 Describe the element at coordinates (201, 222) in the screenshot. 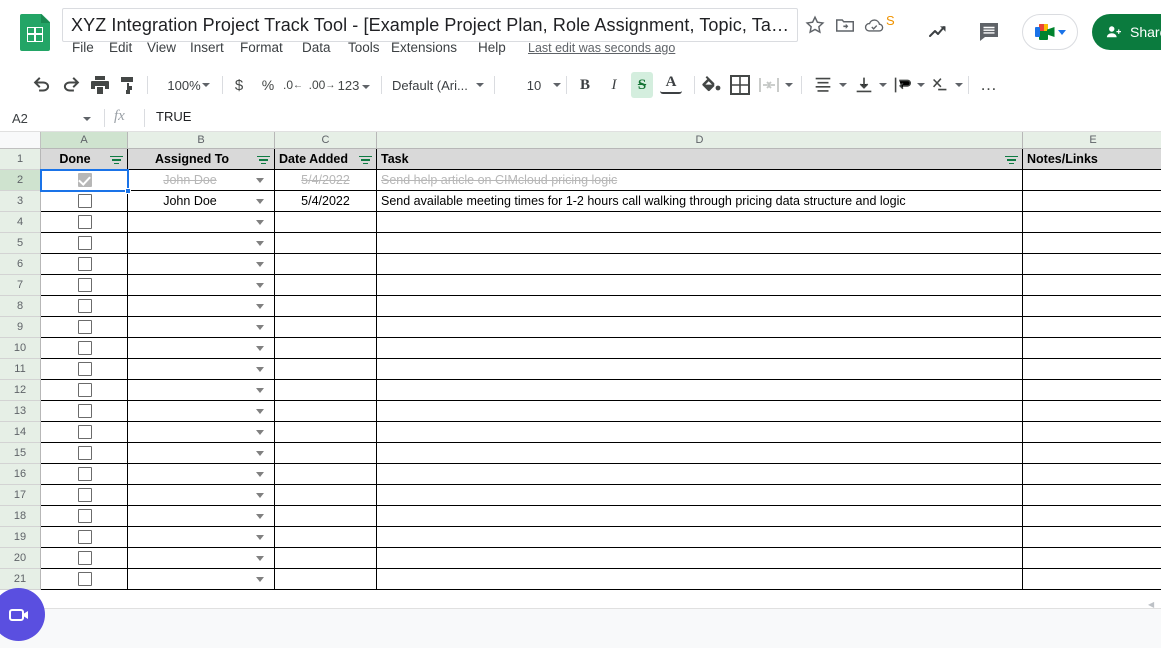

I see `cell-B4` at that location.